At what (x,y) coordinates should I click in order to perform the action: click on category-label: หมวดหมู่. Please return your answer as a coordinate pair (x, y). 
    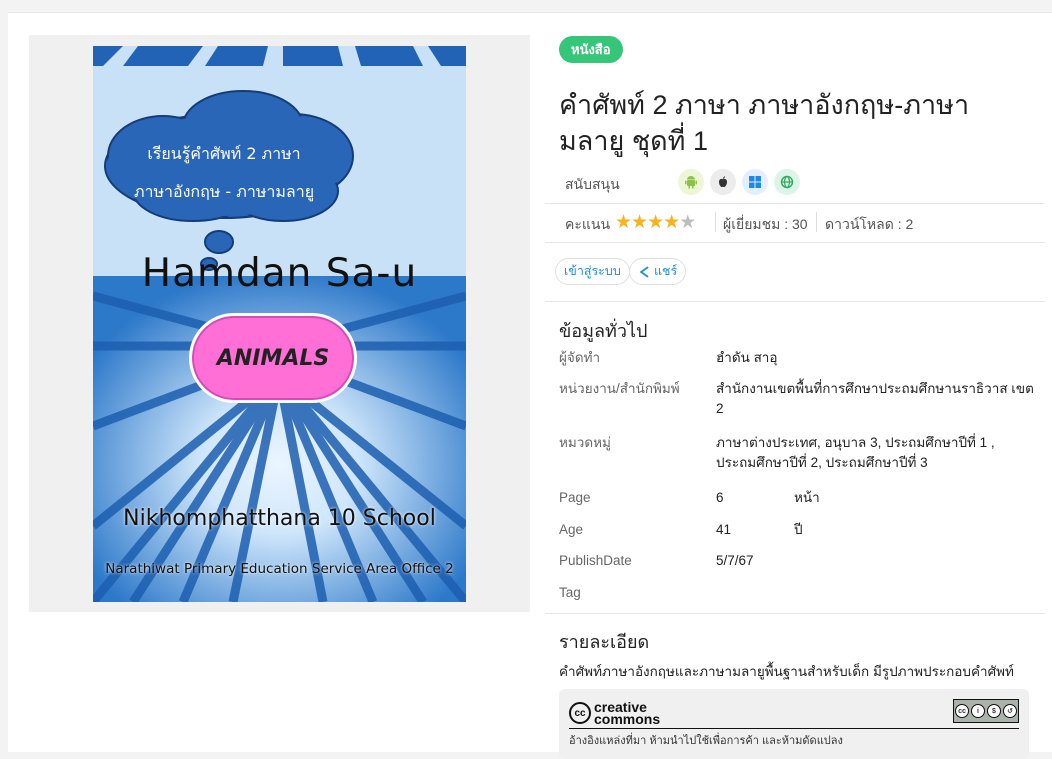
    Looking at the image, I should click on (585, 442).